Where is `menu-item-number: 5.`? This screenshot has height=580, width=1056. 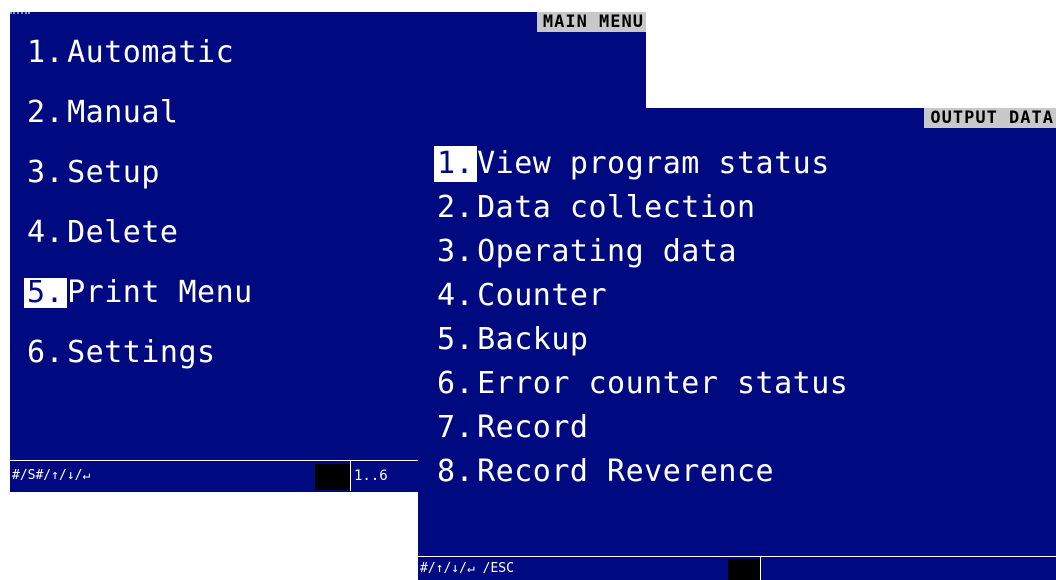 menu-item-number: 5. is located at coordinates (456, 339).